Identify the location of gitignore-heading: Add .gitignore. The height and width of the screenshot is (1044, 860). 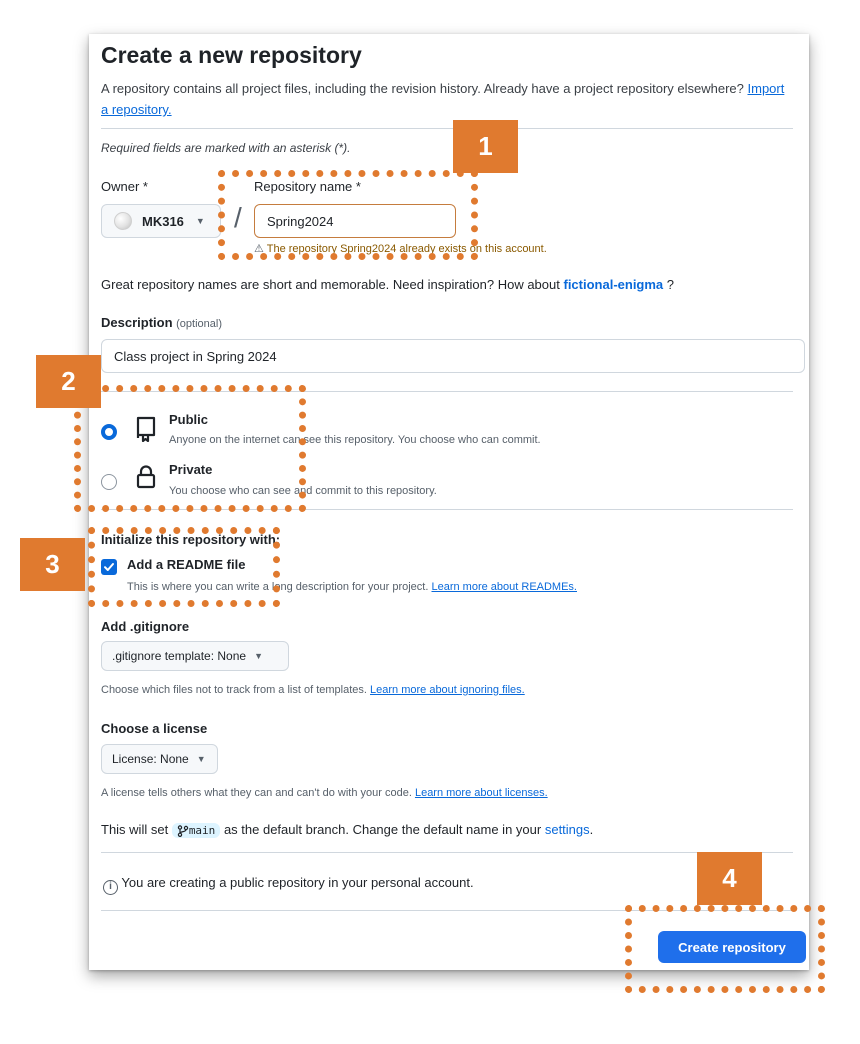
(145, 626).